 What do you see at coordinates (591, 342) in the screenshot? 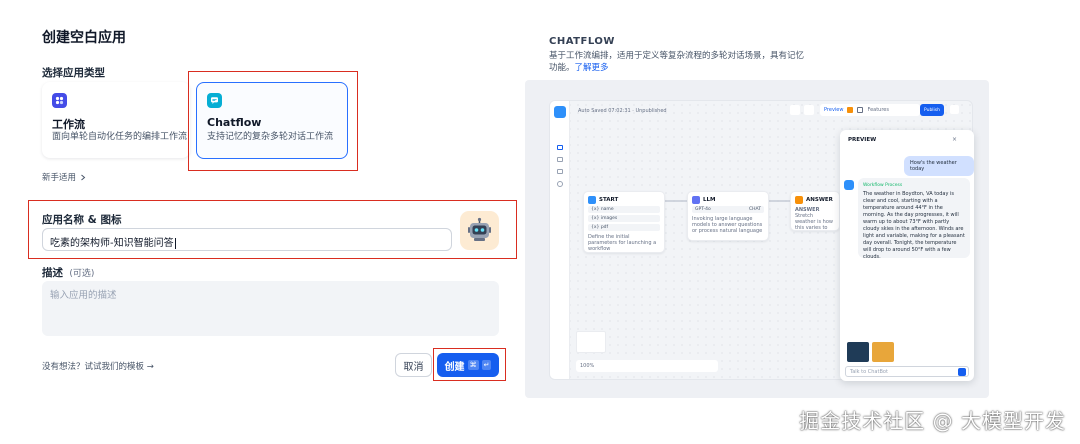
I see `minimap` at bounding box center [591, 342].